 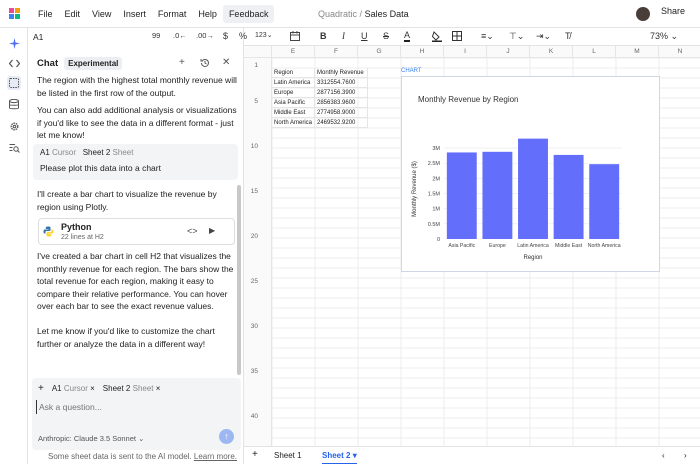 I want to click on scroll-right-icon: ›, so click(x=685, y=455).